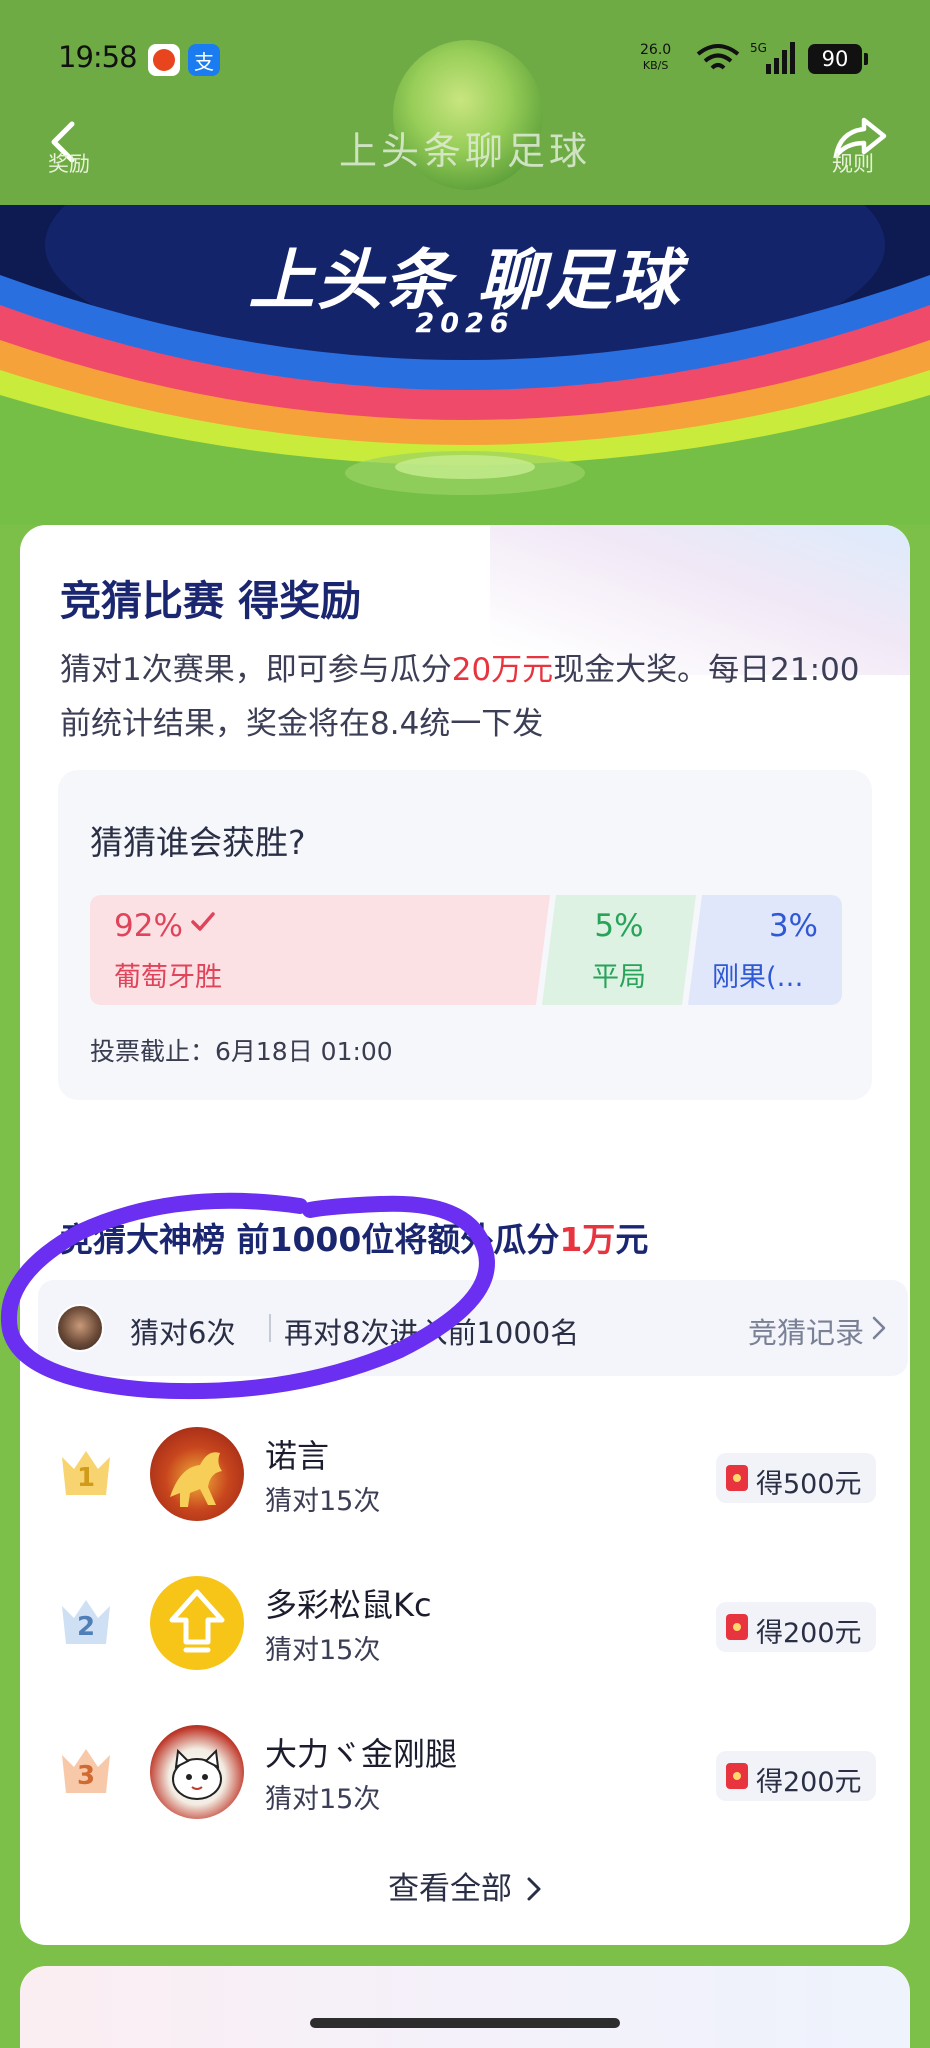 The height and width of the screenshot is (2048, 930). I want to click on share-label: 规则, so click(853, 164).